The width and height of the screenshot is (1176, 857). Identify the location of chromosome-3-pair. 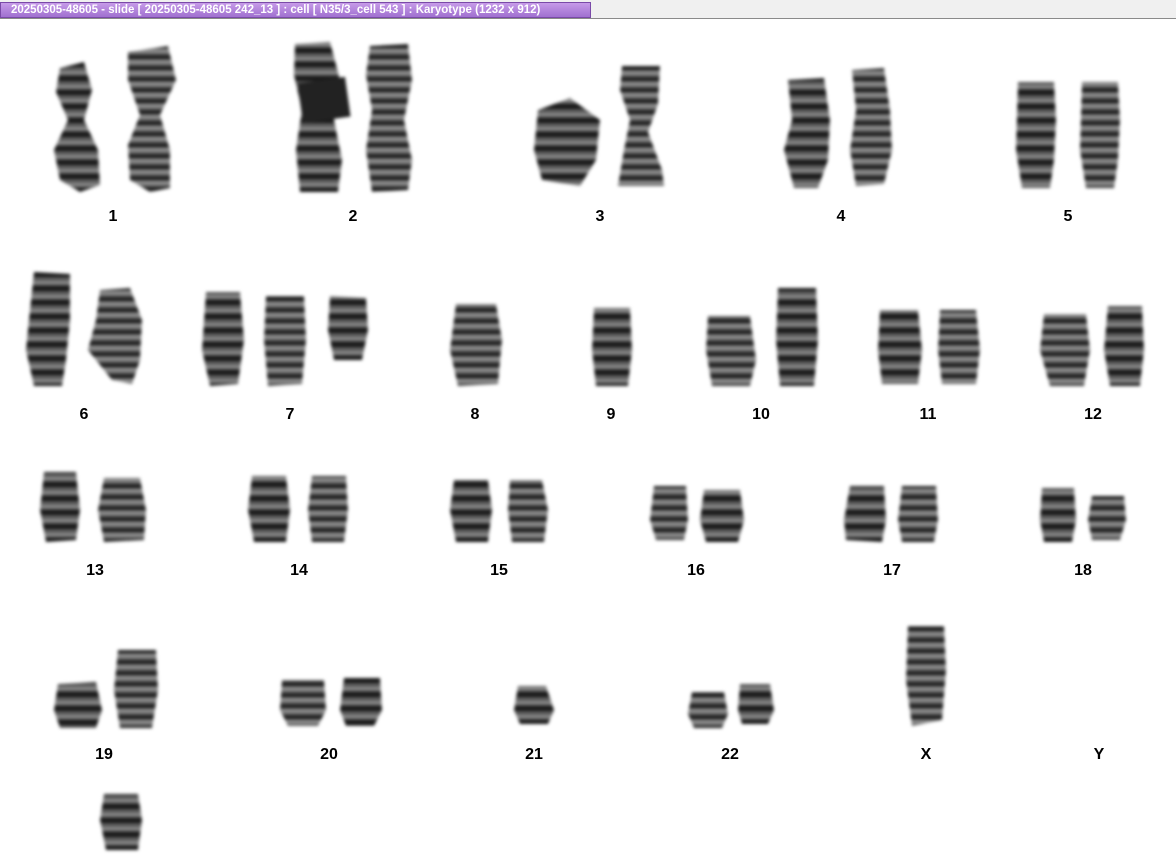
(599, 126).